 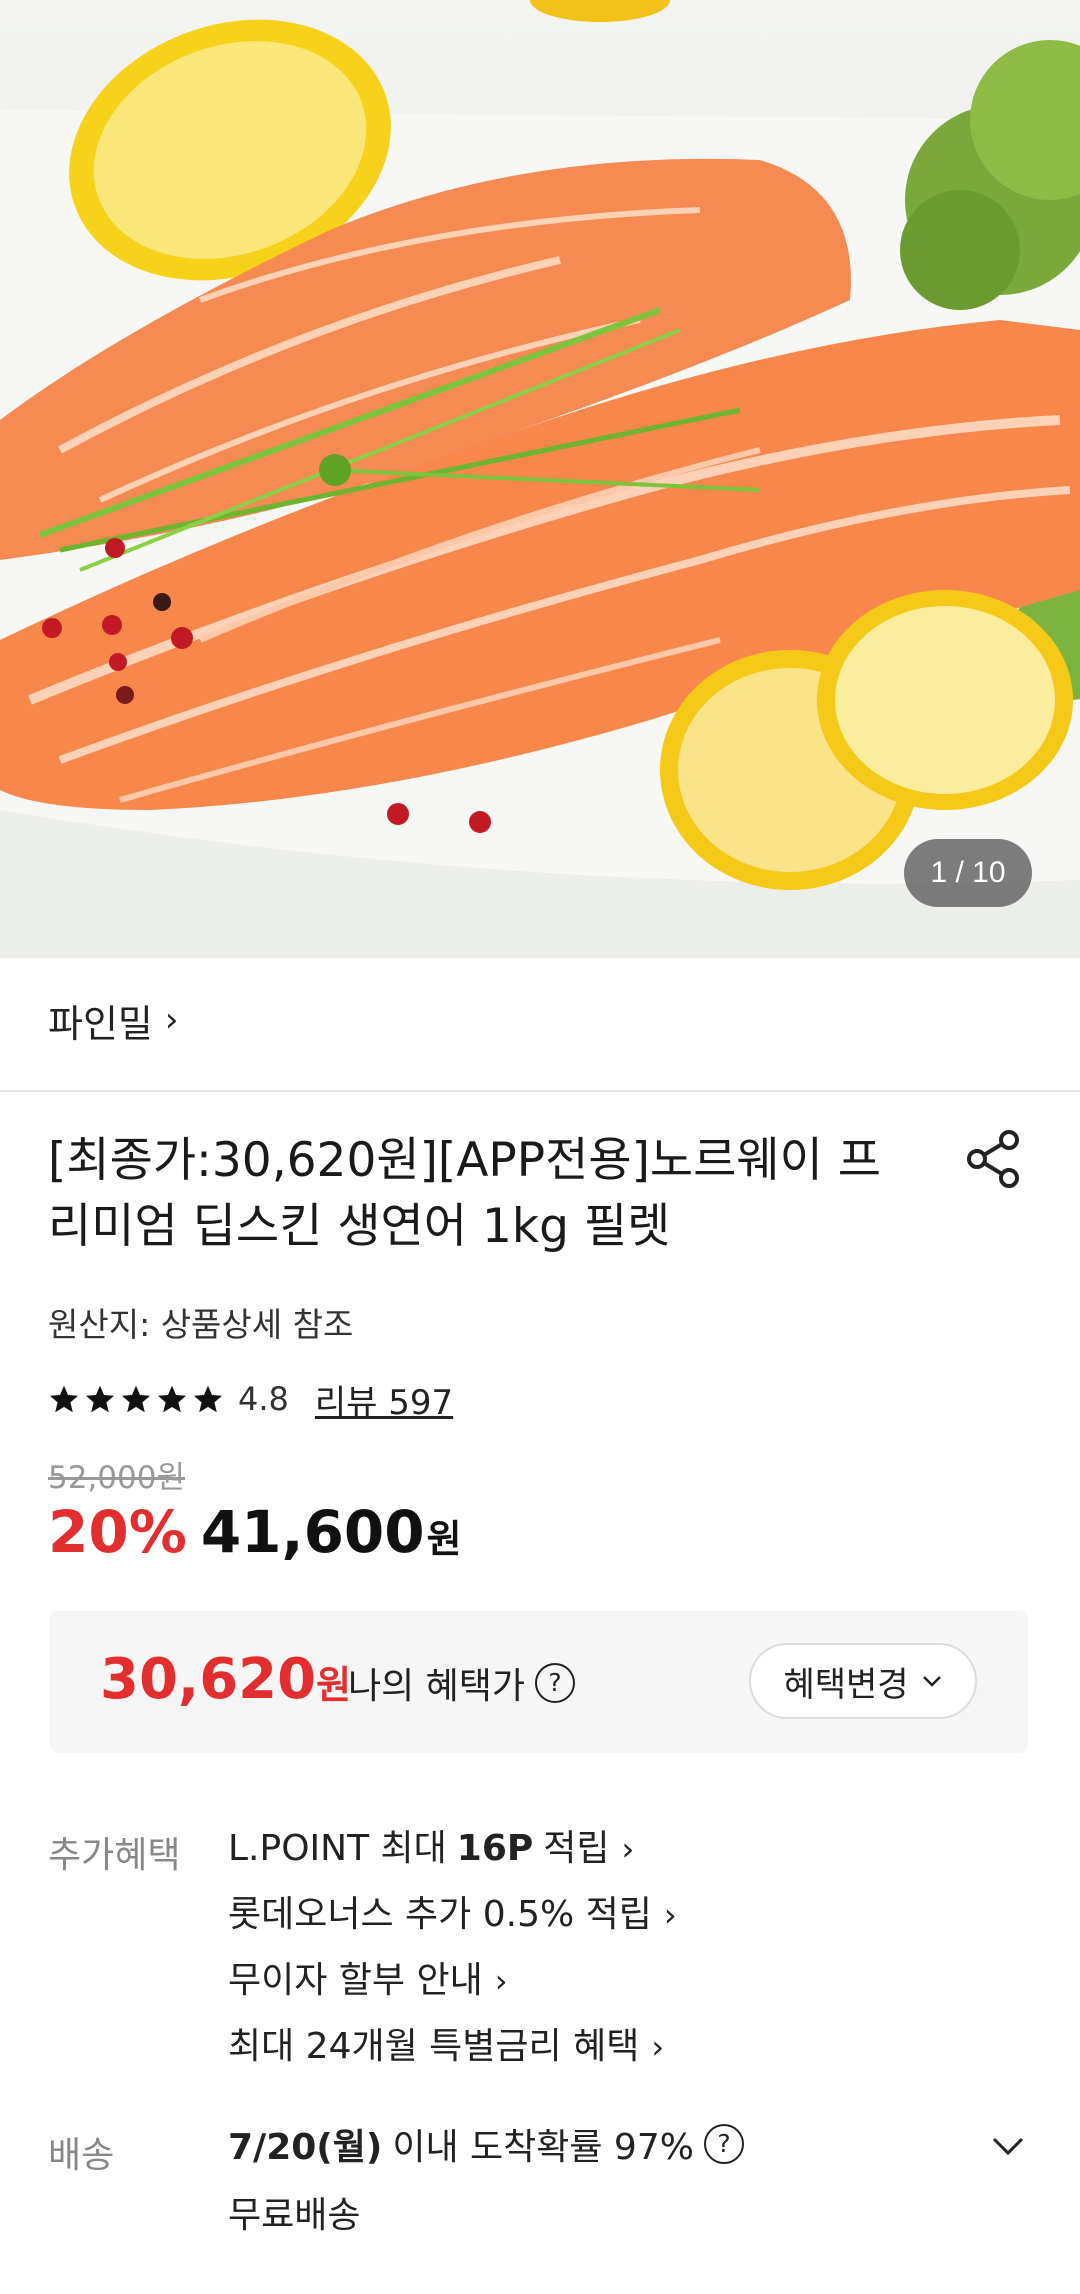 I want to click on delivery-estimate: 7/20(월) 이내 도착확률 97% ?, so click(x=486, y=2144).